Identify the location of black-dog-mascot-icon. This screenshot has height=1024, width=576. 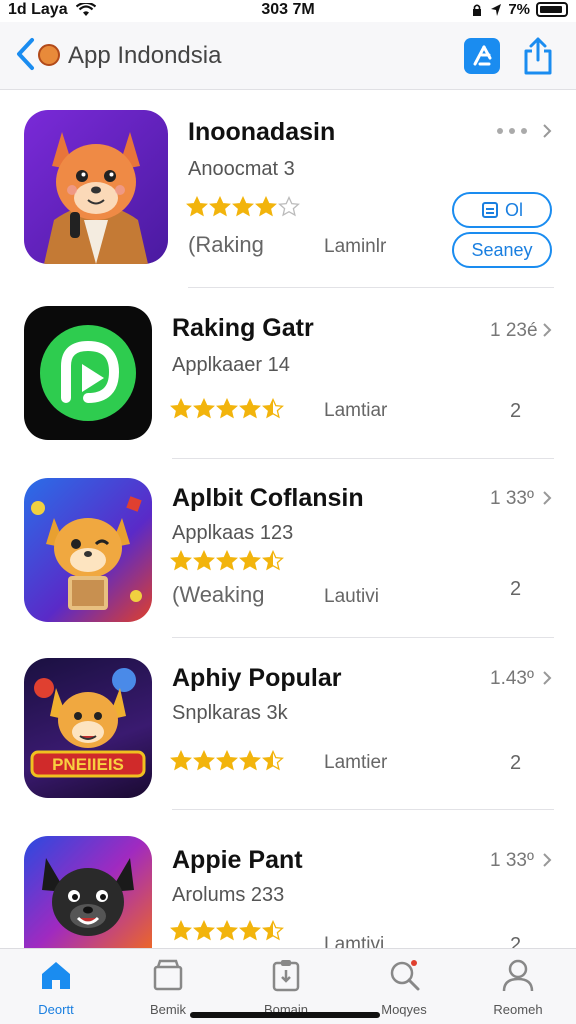
(88, 897).